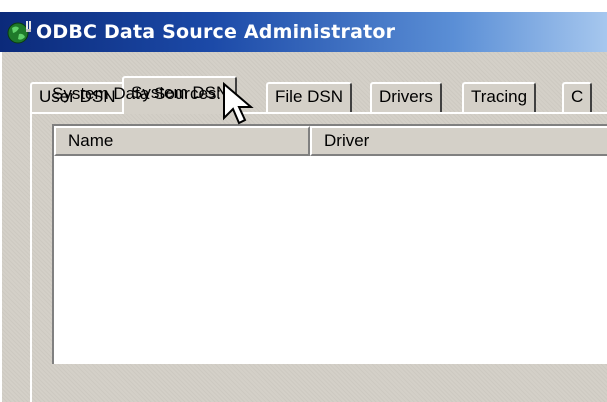  What do you see at coordinates (303, 6) in the screenshot?
I see `desktop-background` at bounding box center [303, 6].